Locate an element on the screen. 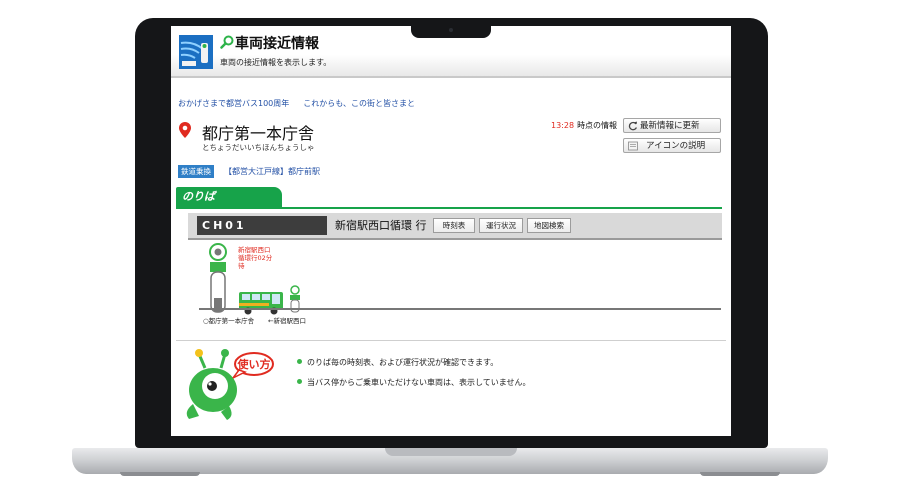 This screenshot has width=900, height=500. route-track is located at coordinates (460, 309).